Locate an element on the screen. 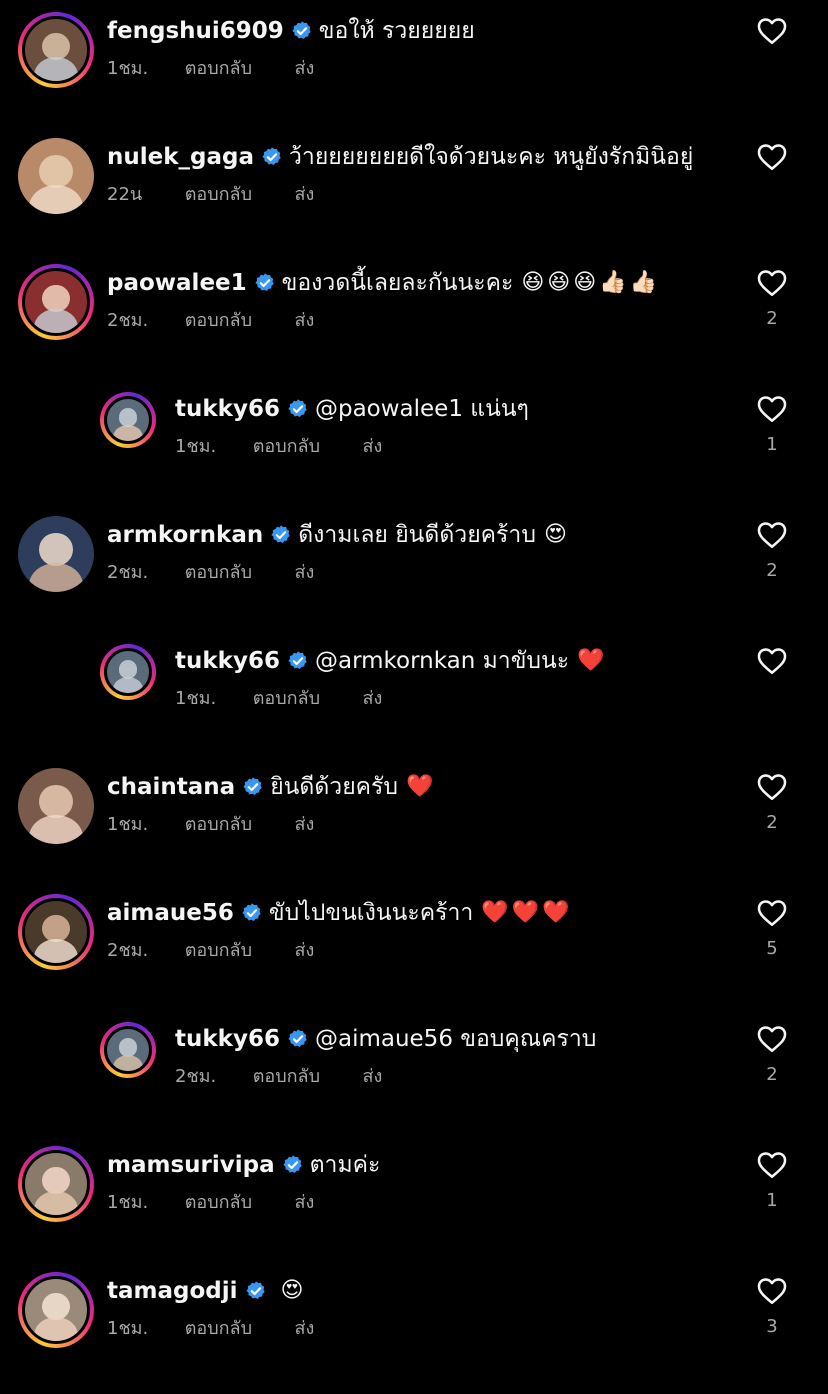 Image resolution: width=828 pixels, height=1394 pixels. username: paowalee1 is located at coordinates (177, 283).